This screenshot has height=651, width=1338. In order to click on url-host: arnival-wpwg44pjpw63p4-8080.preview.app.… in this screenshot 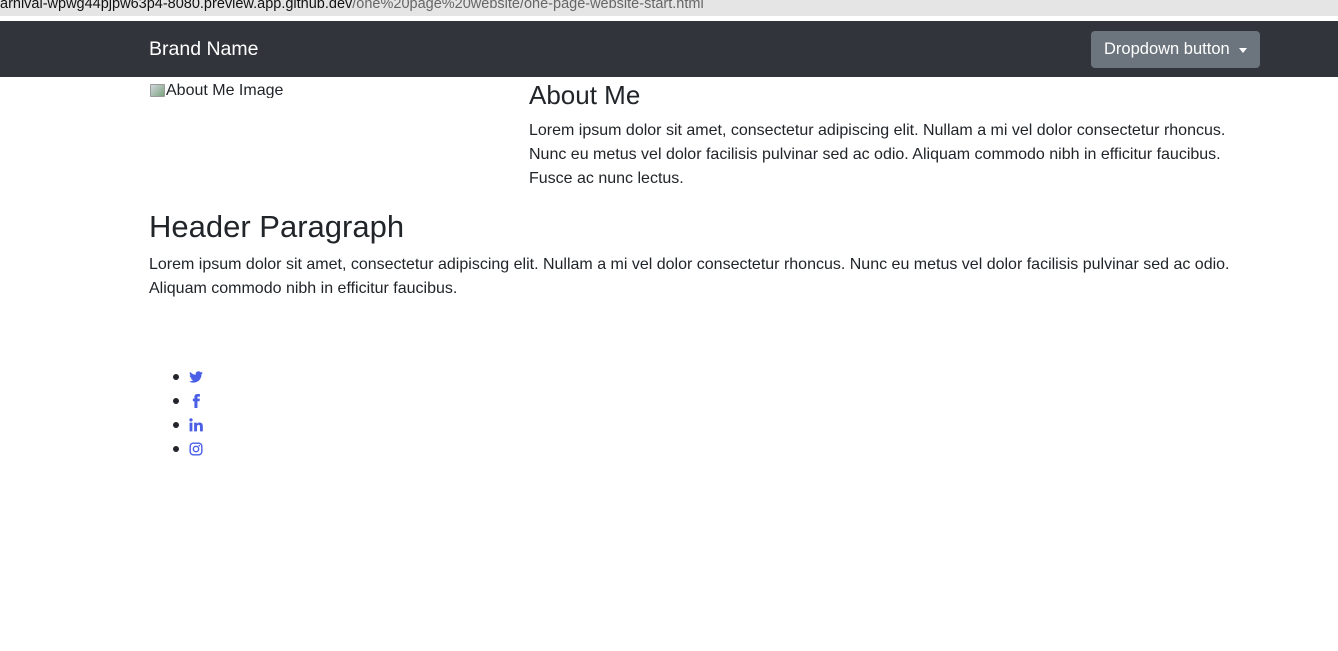, I will do `click(176, 6)`.